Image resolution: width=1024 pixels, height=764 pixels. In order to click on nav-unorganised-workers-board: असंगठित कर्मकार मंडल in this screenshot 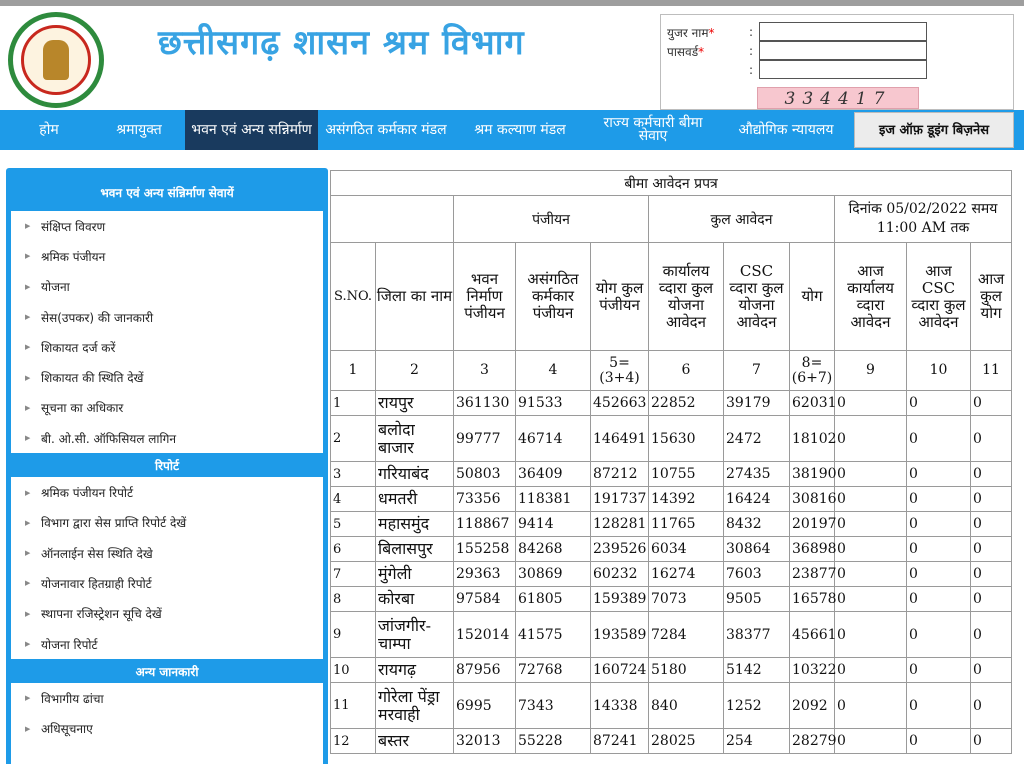, I will do `click(386, 130)`.